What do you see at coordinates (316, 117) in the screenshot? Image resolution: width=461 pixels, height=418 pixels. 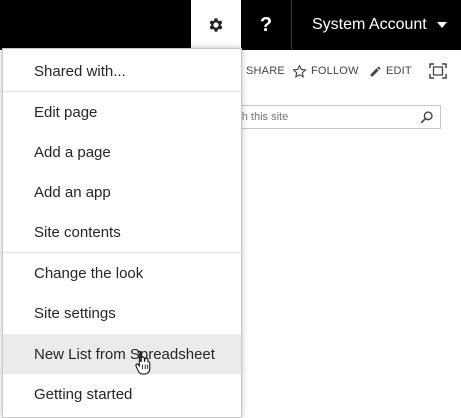 I see `search-input` at bounding box center [316, 117].